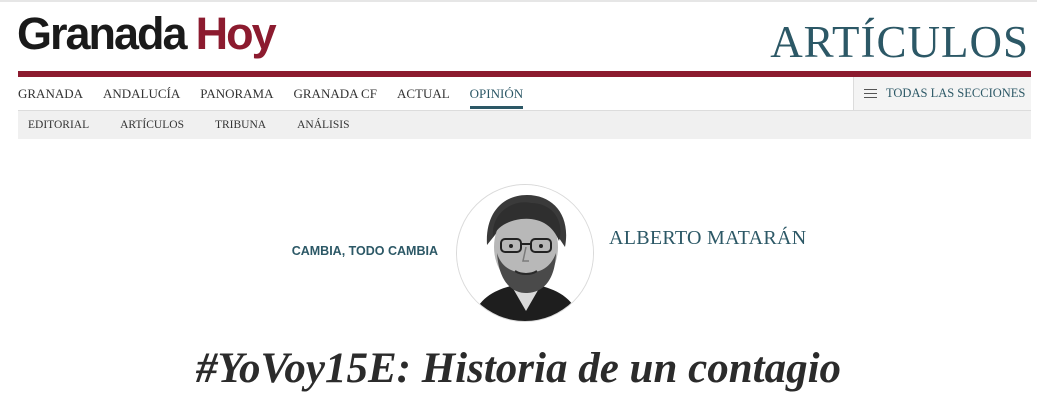 The height and width of the screenshot is (411, 1037). Describe the element at coordinates (423, 94) in the screenshot. I see `nav-item-actual: ACTUAL` at that location.